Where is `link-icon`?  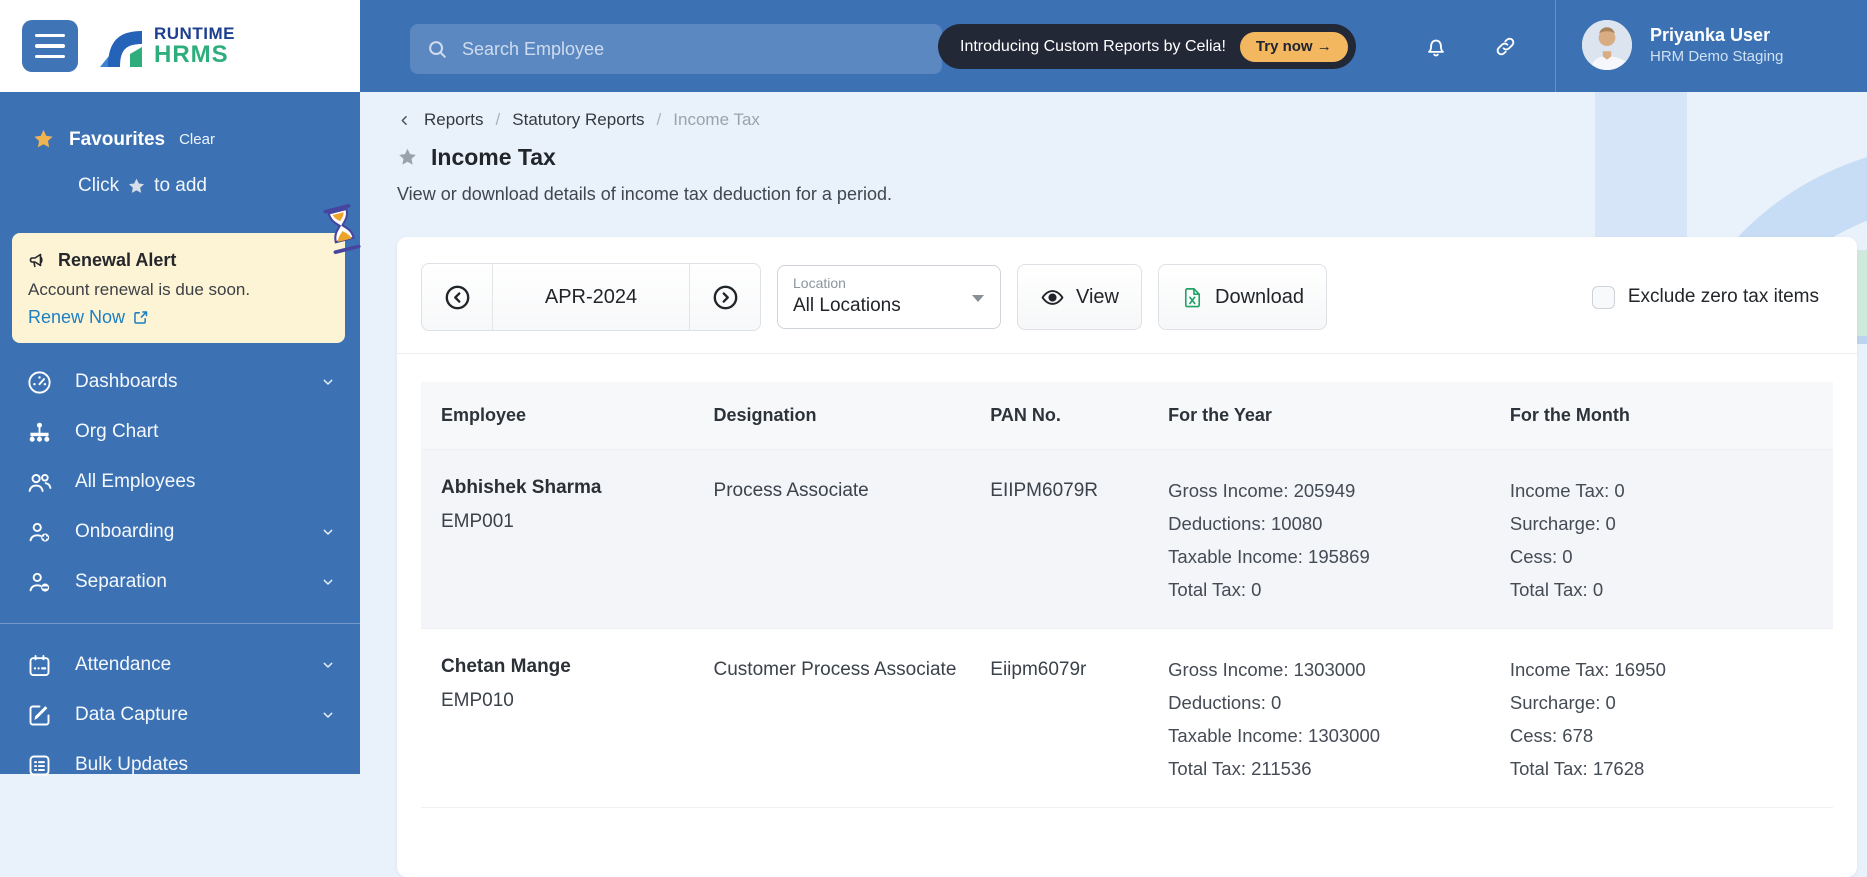
link-icon is located at coordinates (1505, 46).